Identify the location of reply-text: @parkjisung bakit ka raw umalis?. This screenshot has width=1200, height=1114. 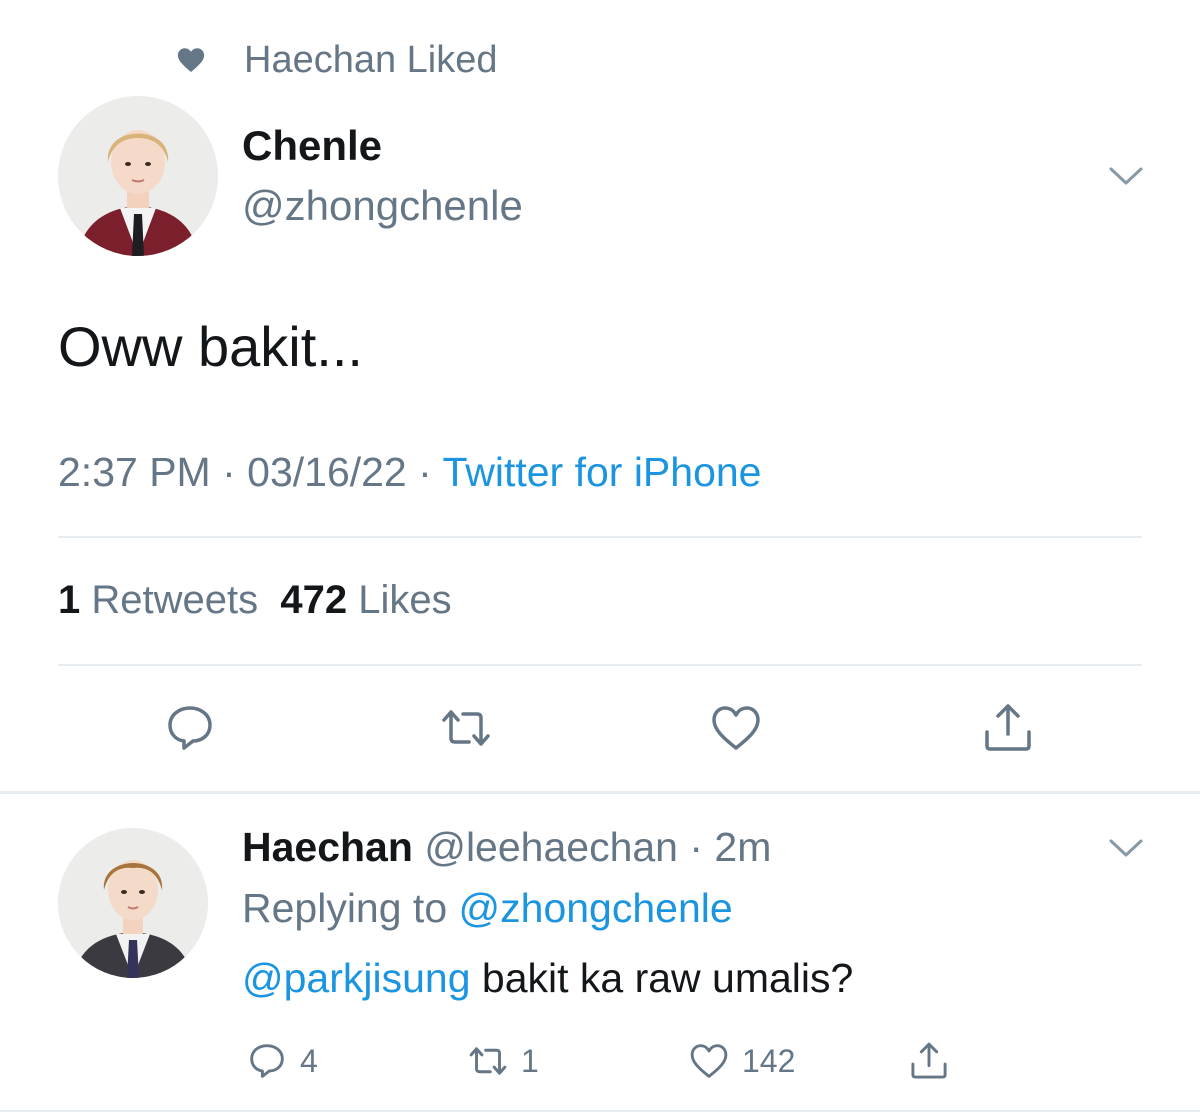
(547, 978).